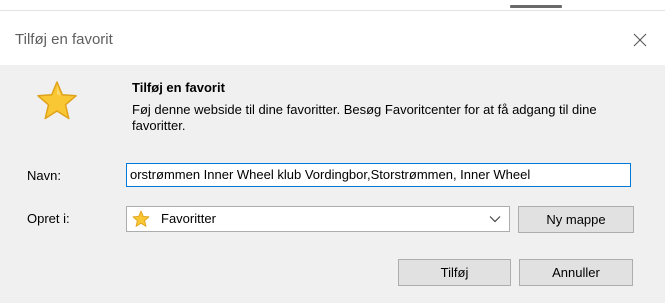 The image size is (665, 303). I want to click on create-in-selected-value: Favoritter, so click(188, 218).